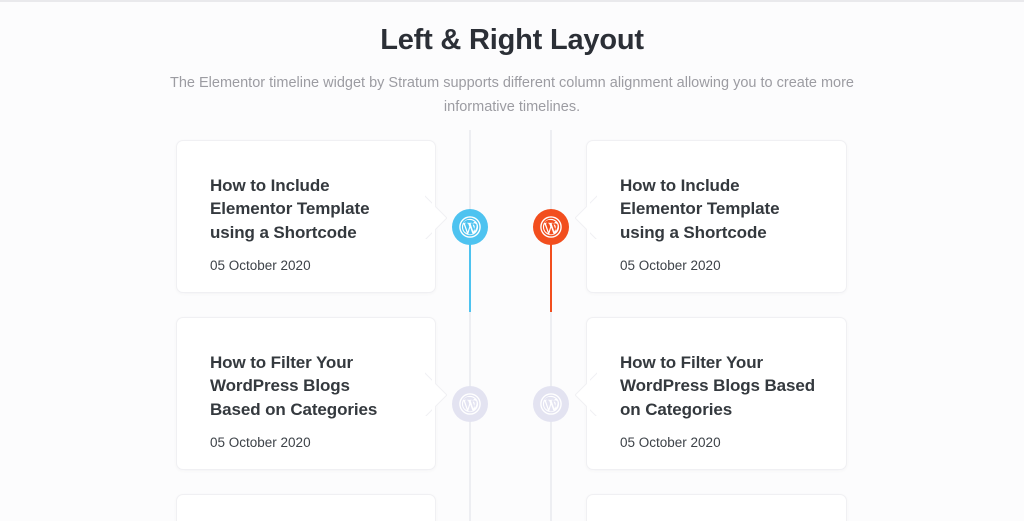 This screenshot has width=1024, height=521. Describe the element at coordinates (512, 1) in the screenshot. I see `browser-top-edge` at that location.